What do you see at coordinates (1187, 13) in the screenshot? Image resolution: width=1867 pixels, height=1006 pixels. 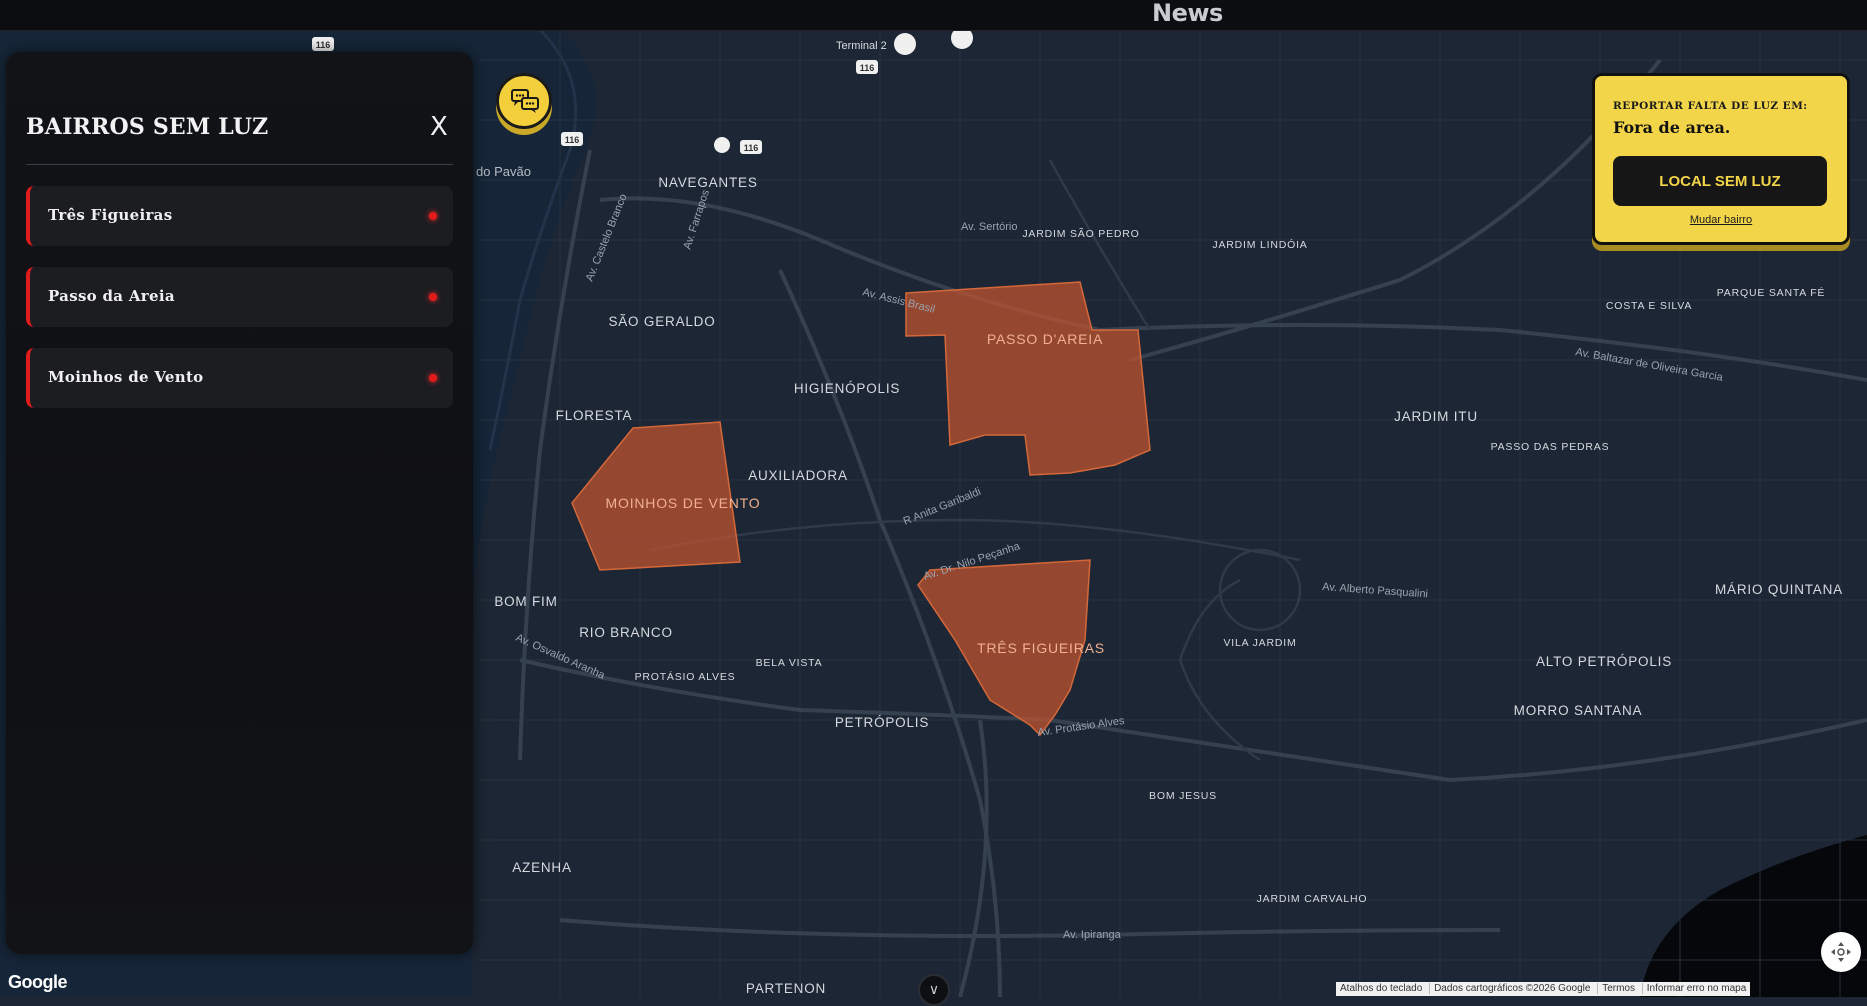 I see `top-bar-title: News` at bounding box center [1187, 13].